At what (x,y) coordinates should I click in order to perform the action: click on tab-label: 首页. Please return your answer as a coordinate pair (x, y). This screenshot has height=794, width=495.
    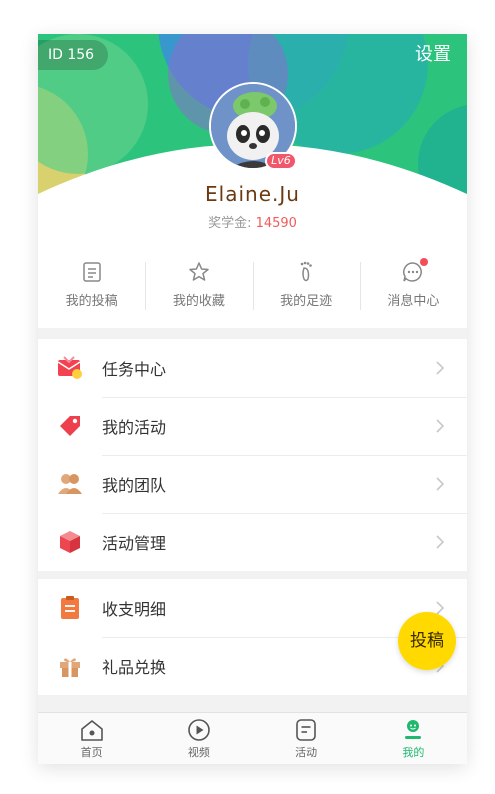
    Looking at the image, I should click on (91, 752).